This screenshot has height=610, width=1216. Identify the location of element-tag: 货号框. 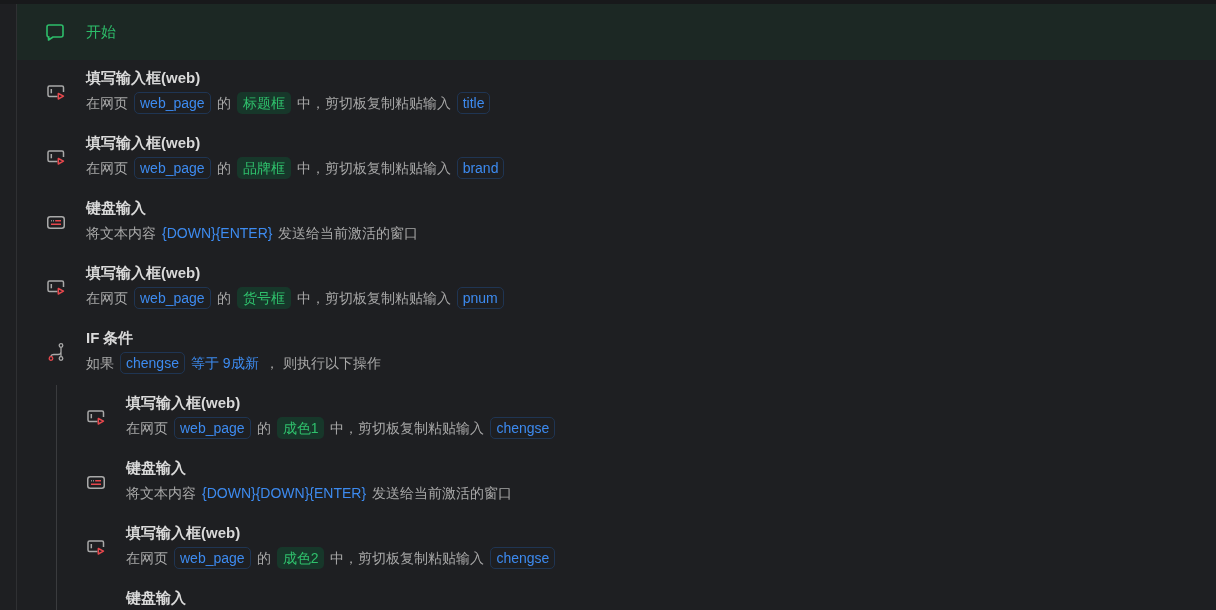
(263, 298).